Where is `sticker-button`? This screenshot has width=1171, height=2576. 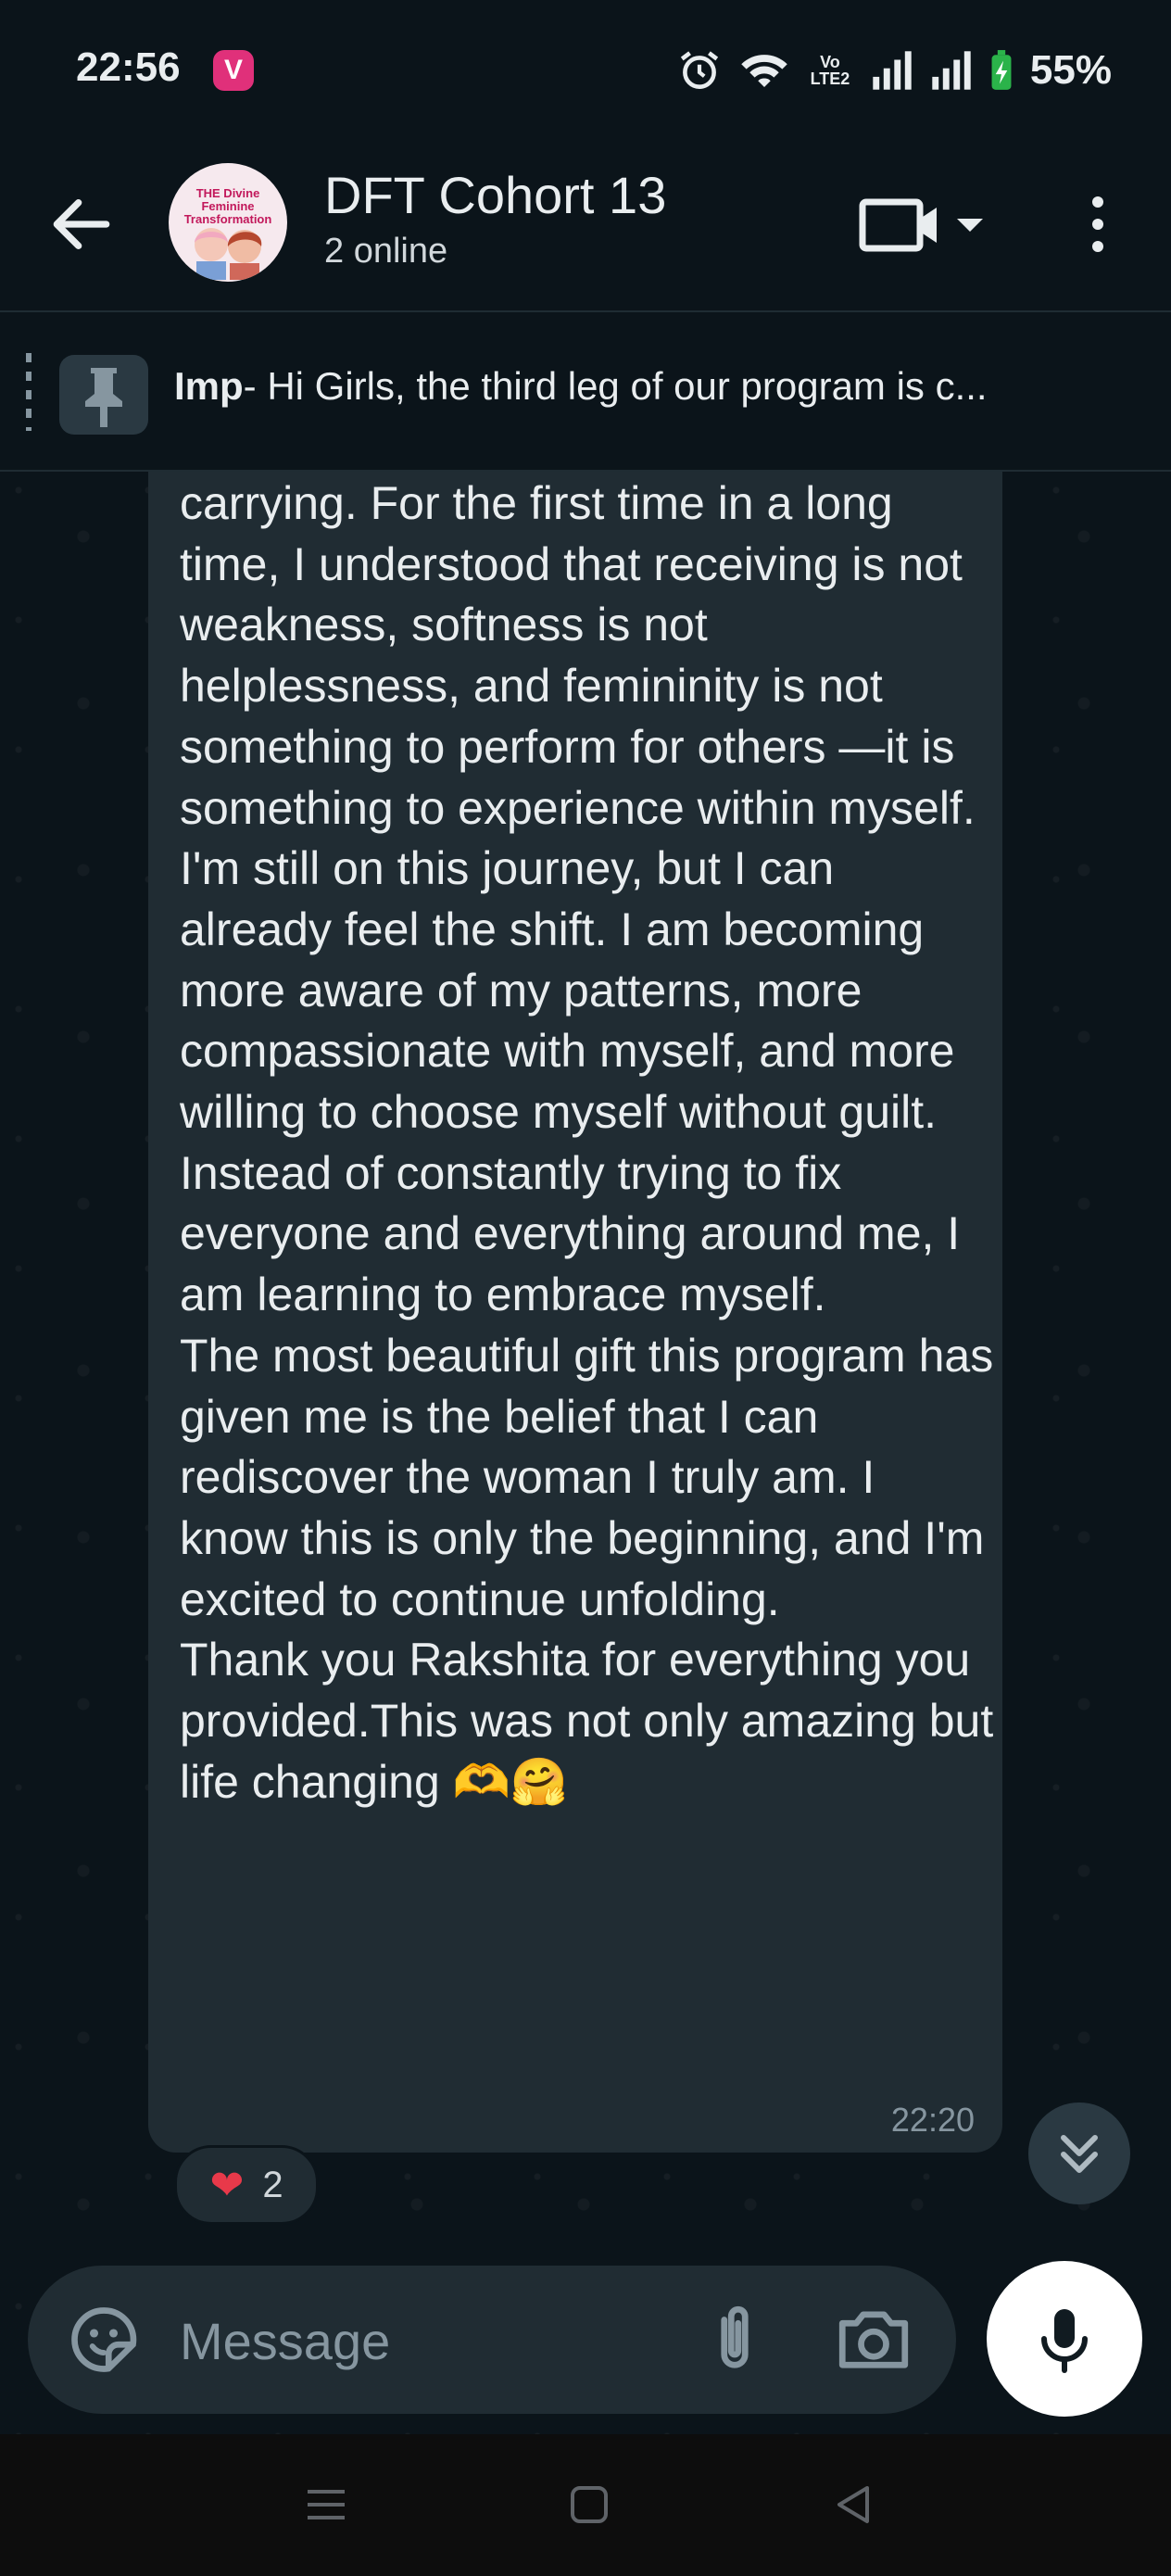 sticker-button is located at coordinates (104, 2340).